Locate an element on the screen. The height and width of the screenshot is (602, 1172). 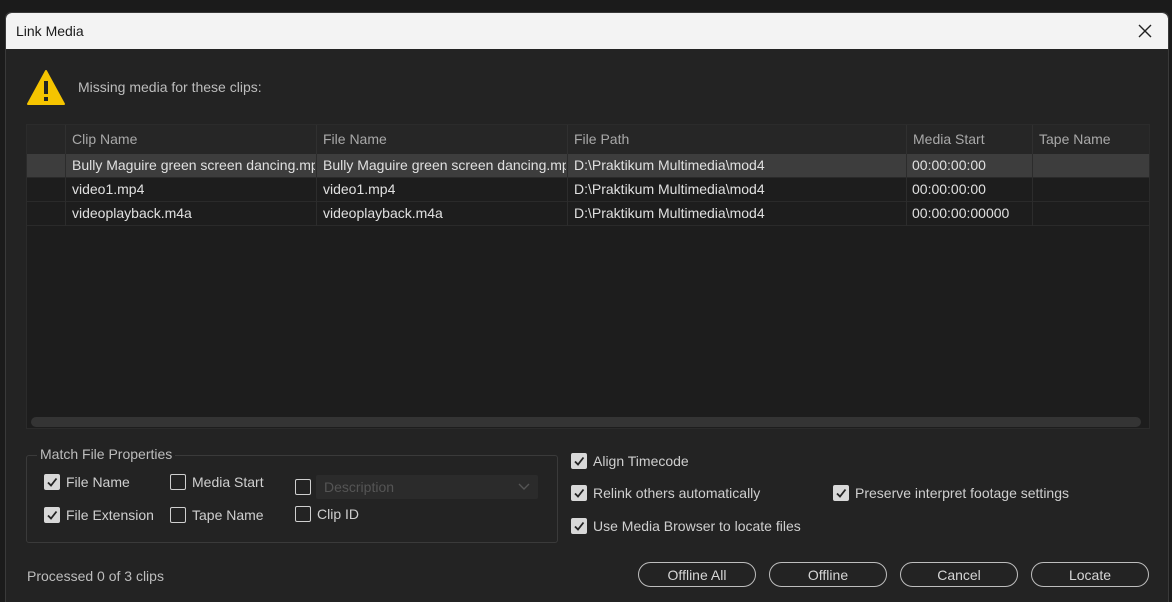
window-title: Link Media is located at coordinates (50, 31).